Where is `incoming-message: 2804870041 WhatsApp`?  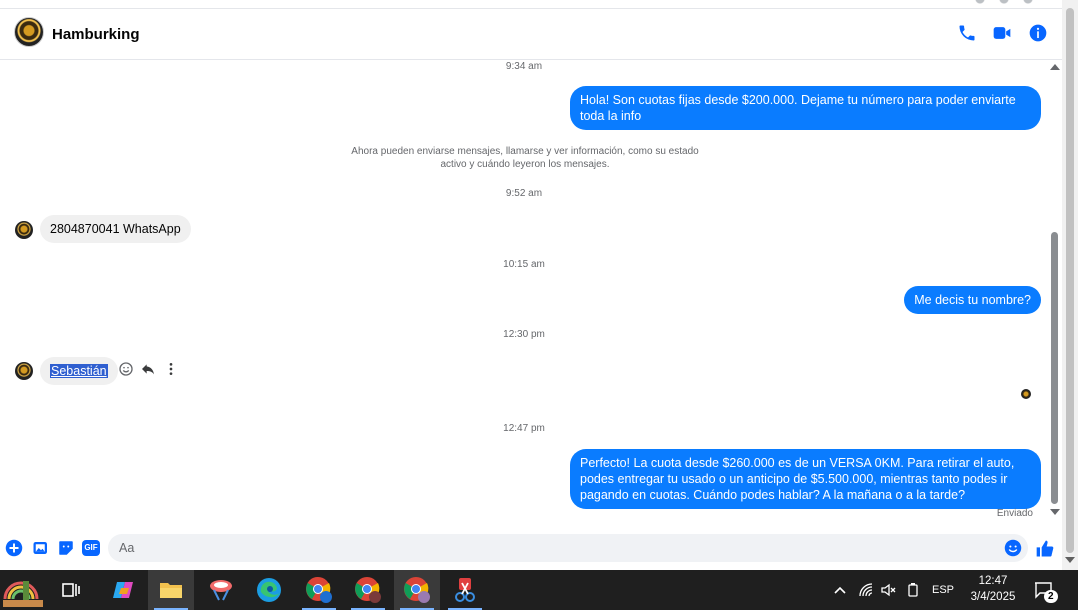
incoming-message: 2804870041 WhatsApp is located at coordinates (115, 229).